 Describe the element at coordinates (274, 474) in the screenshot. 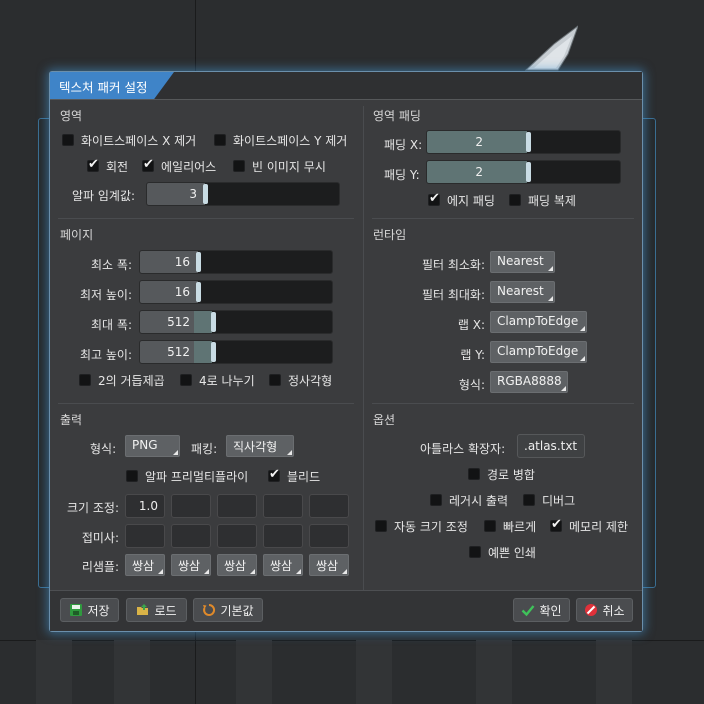

I see `bleed-checkbox` at that location.